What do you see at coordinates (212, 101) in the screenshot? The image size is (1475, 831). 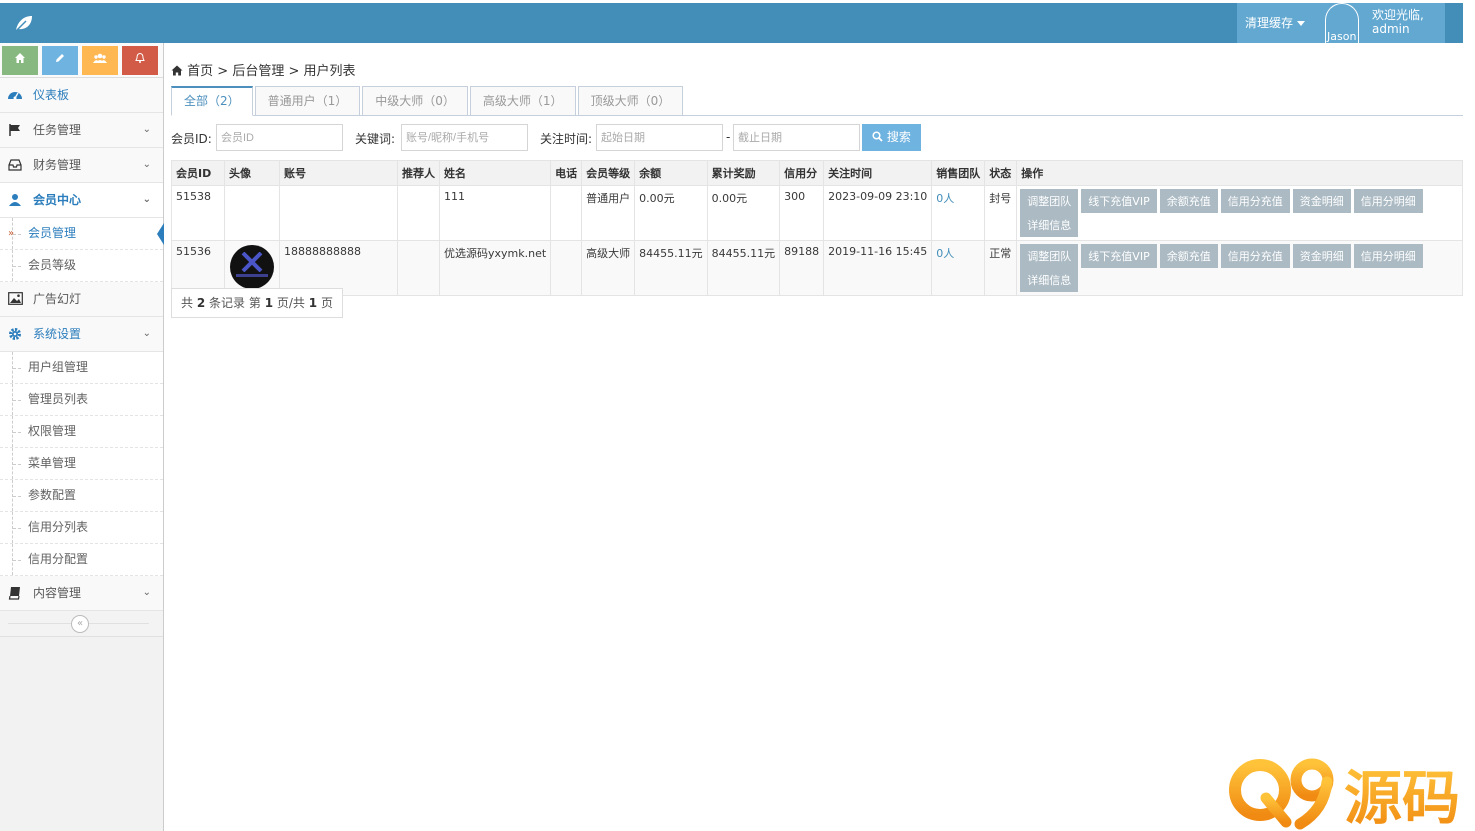 I see `tab-all: 全部（2）` at bounding box center [212, 101].